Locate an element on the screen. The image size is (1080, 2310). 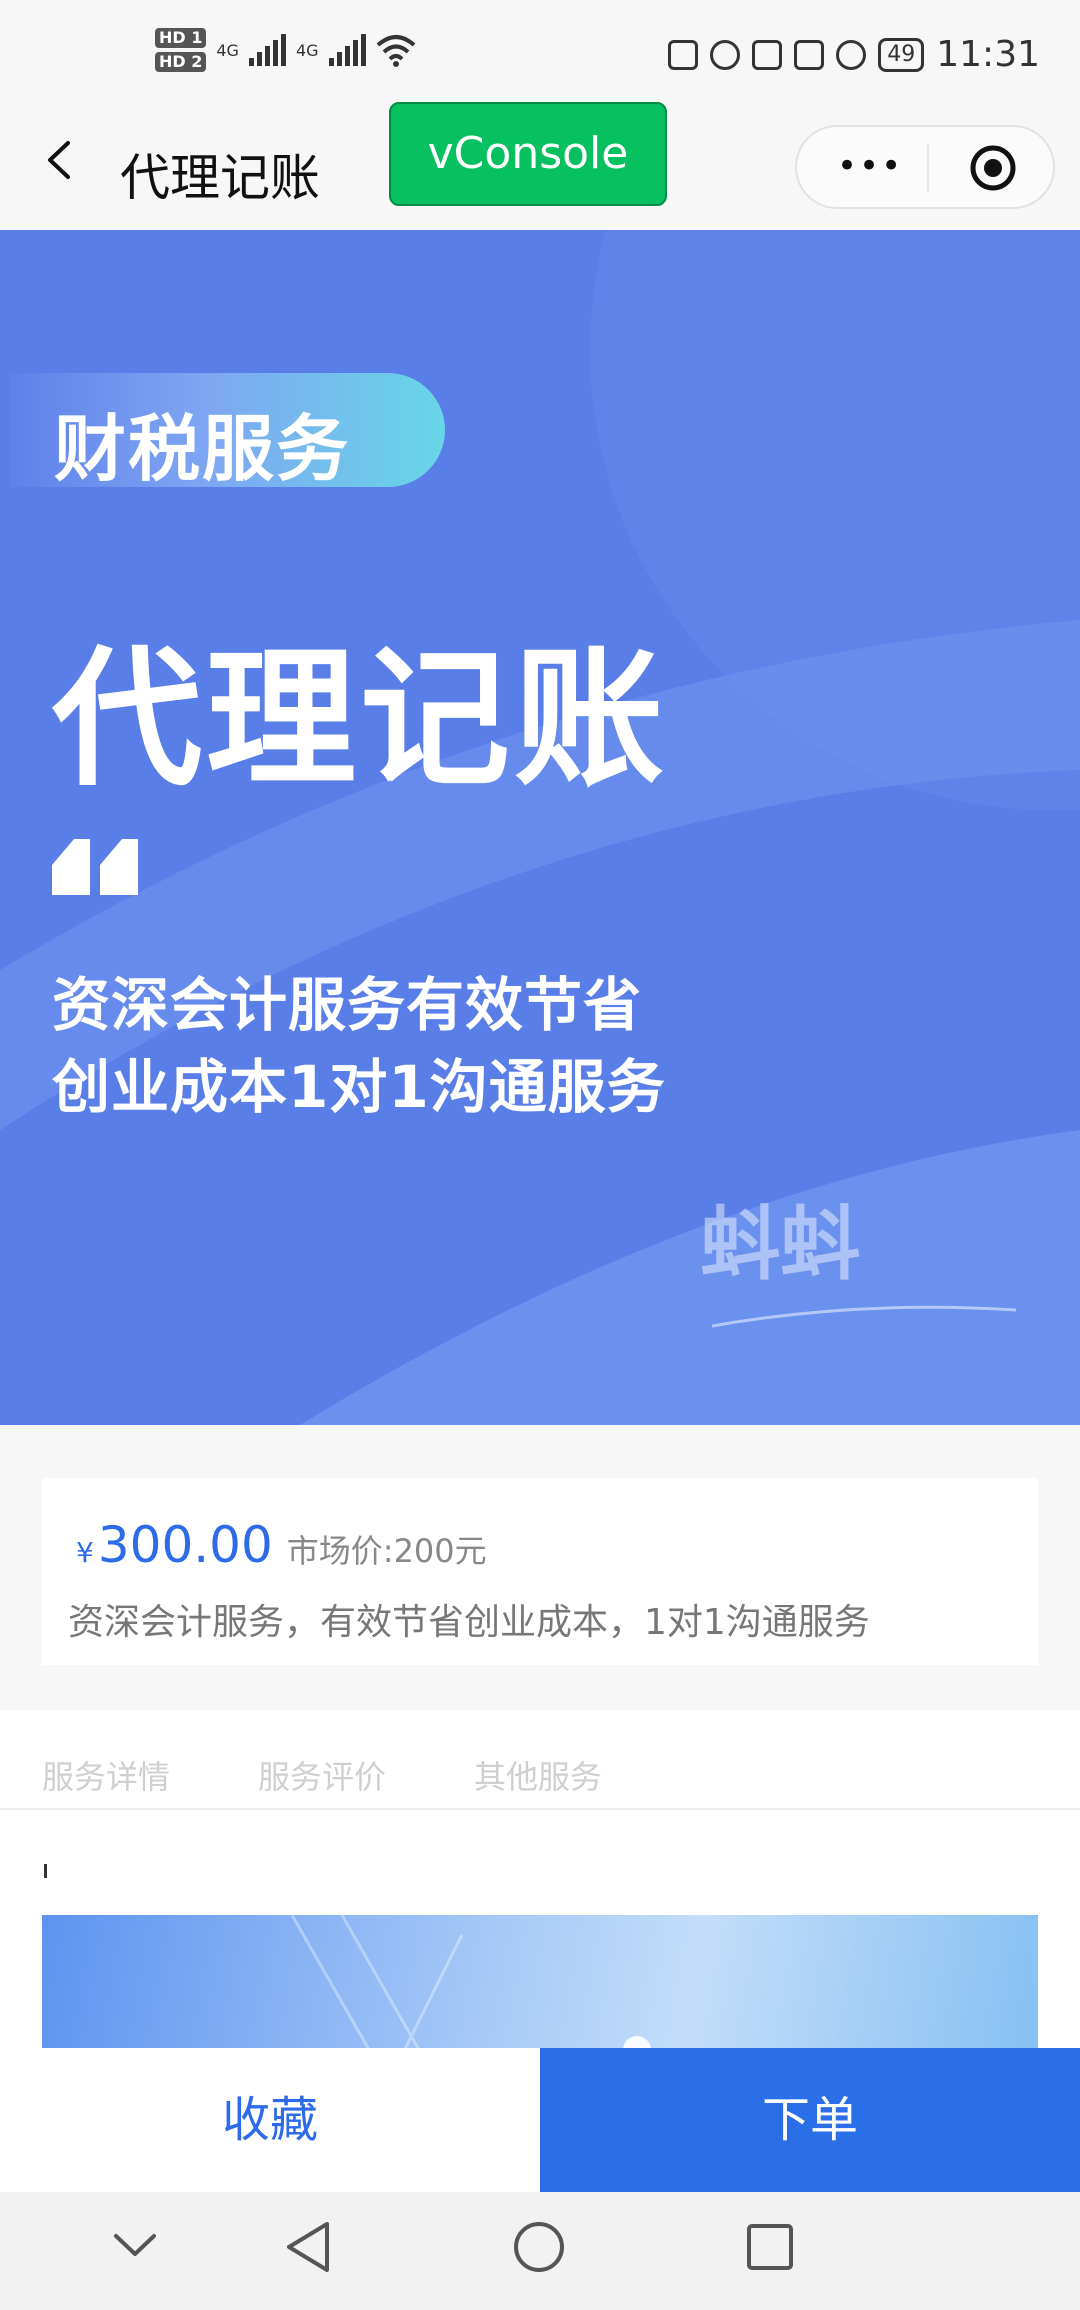
alarm-icon is located at coordinates (725, 54).